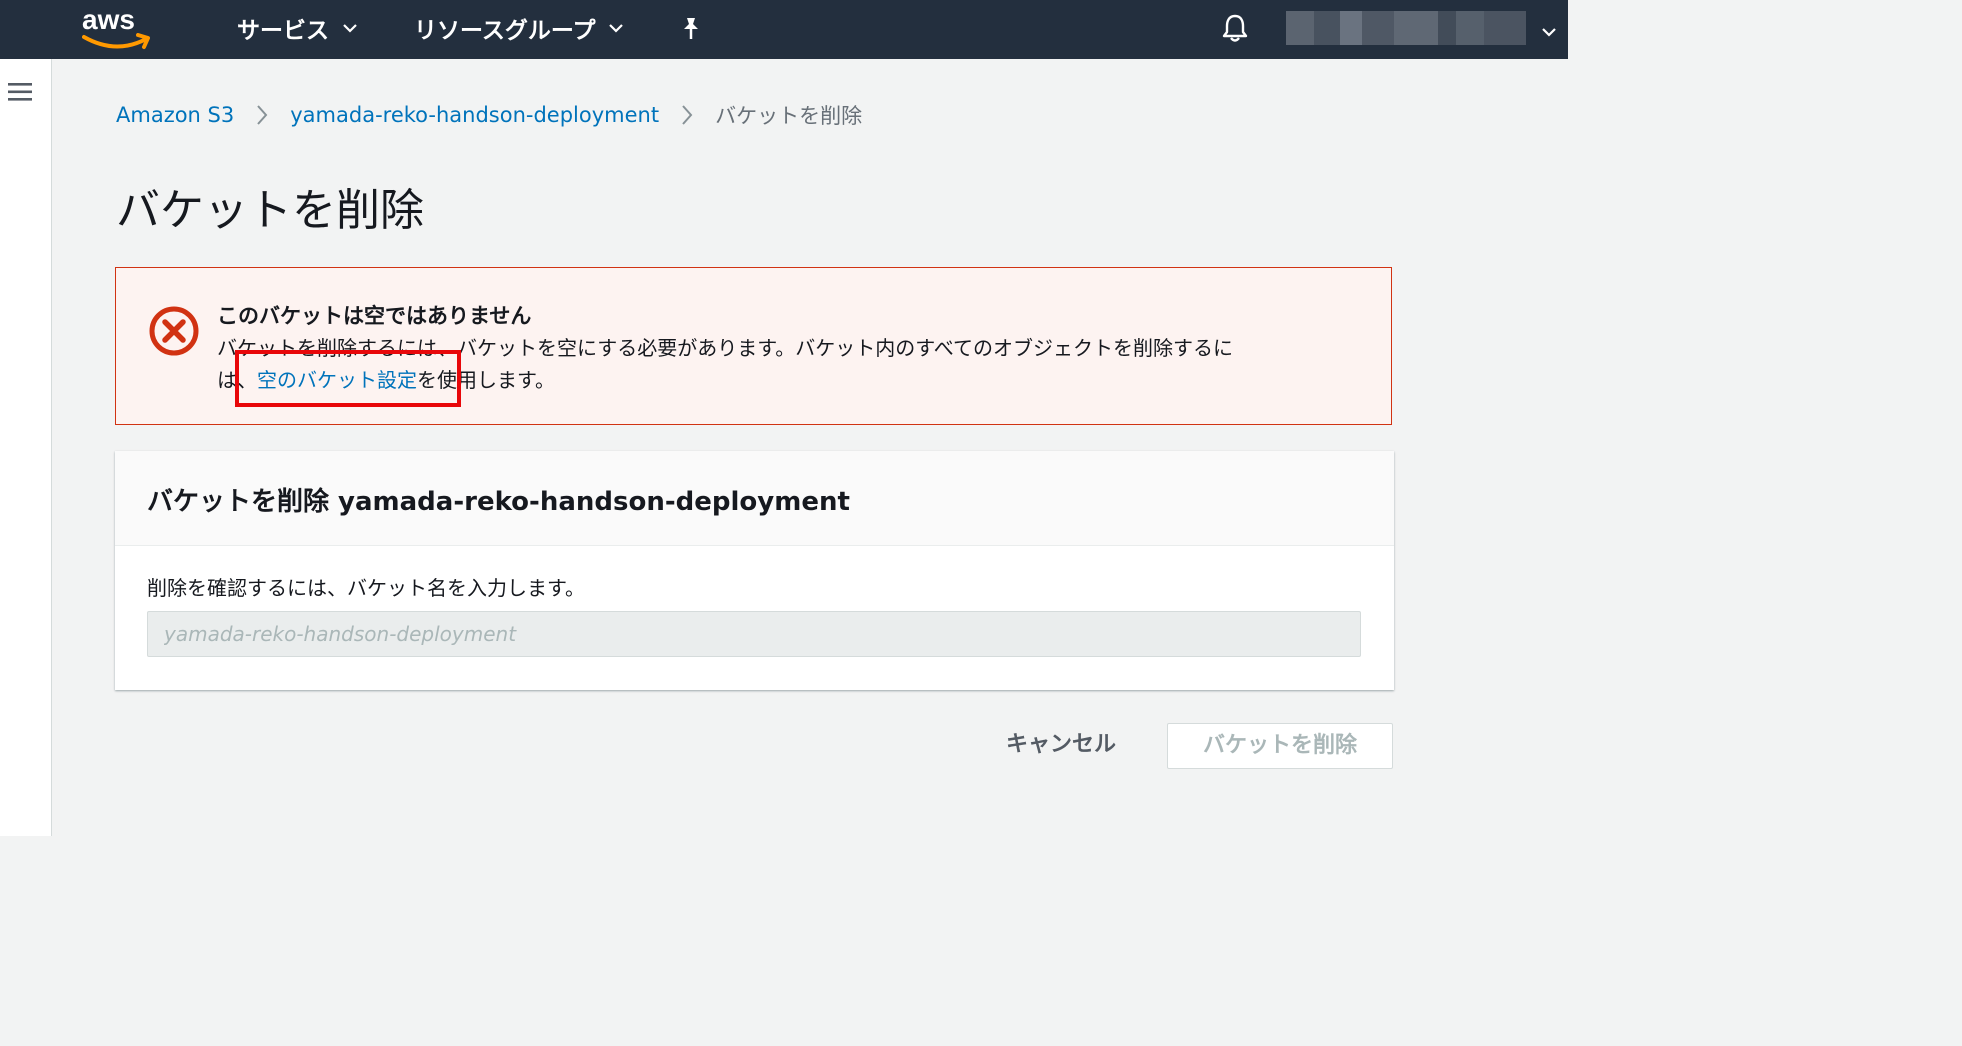 This screenshot has height=1046, width=1962. What do you see at coordinates (1406, 28) in the screenshot?
I see `account-menu` at bounding box center [1406, 28].